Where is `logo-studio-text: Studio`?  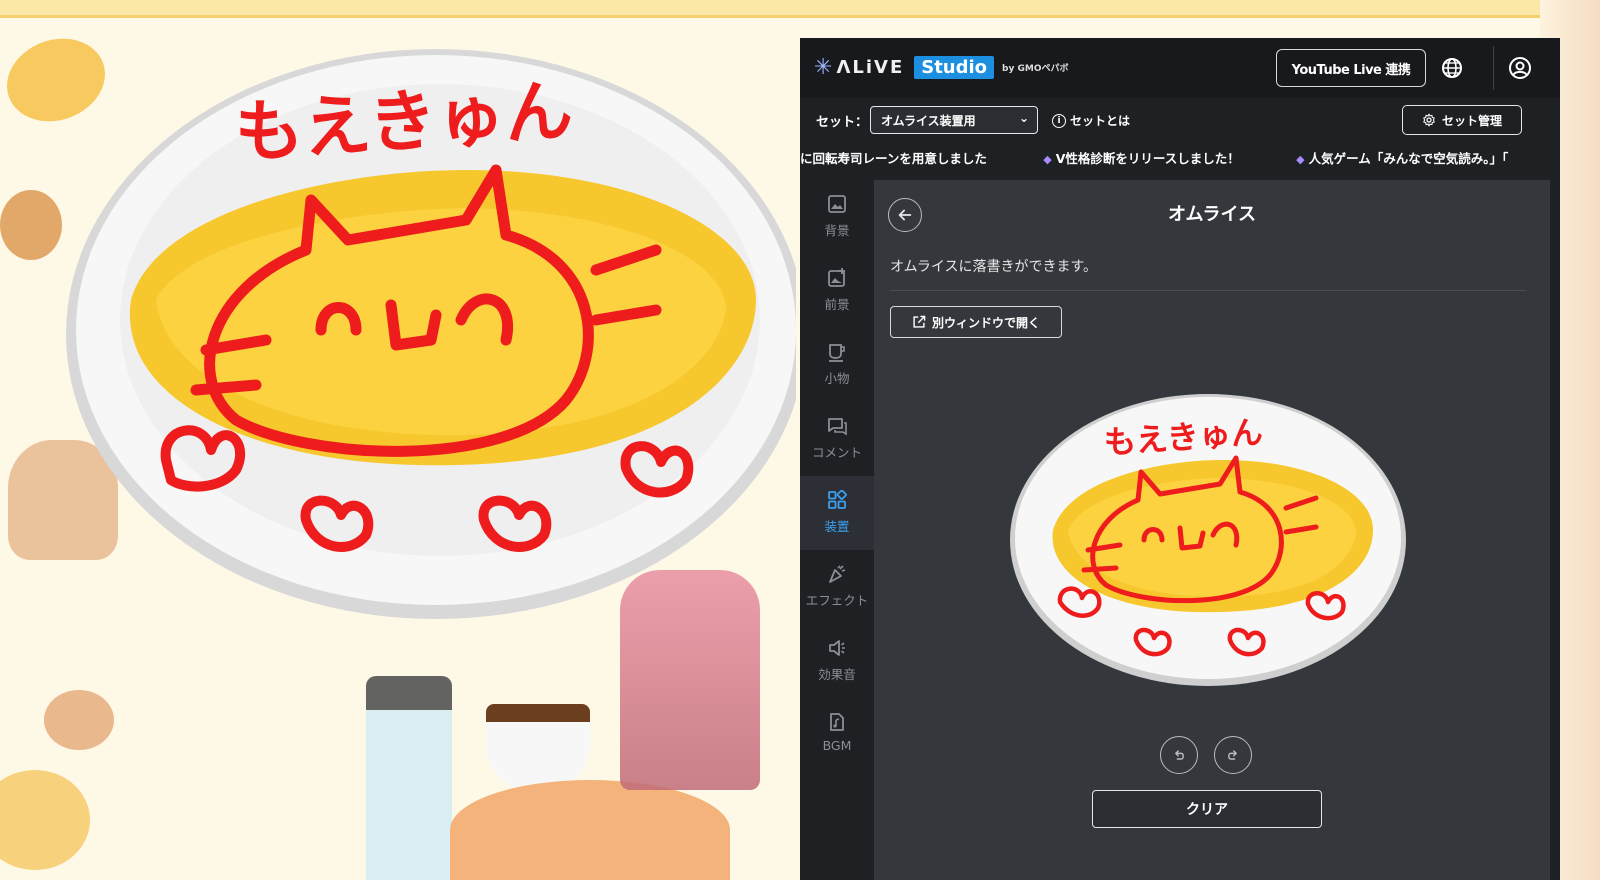
logo-studio-text: Studio is located at coordinates (954, 67).